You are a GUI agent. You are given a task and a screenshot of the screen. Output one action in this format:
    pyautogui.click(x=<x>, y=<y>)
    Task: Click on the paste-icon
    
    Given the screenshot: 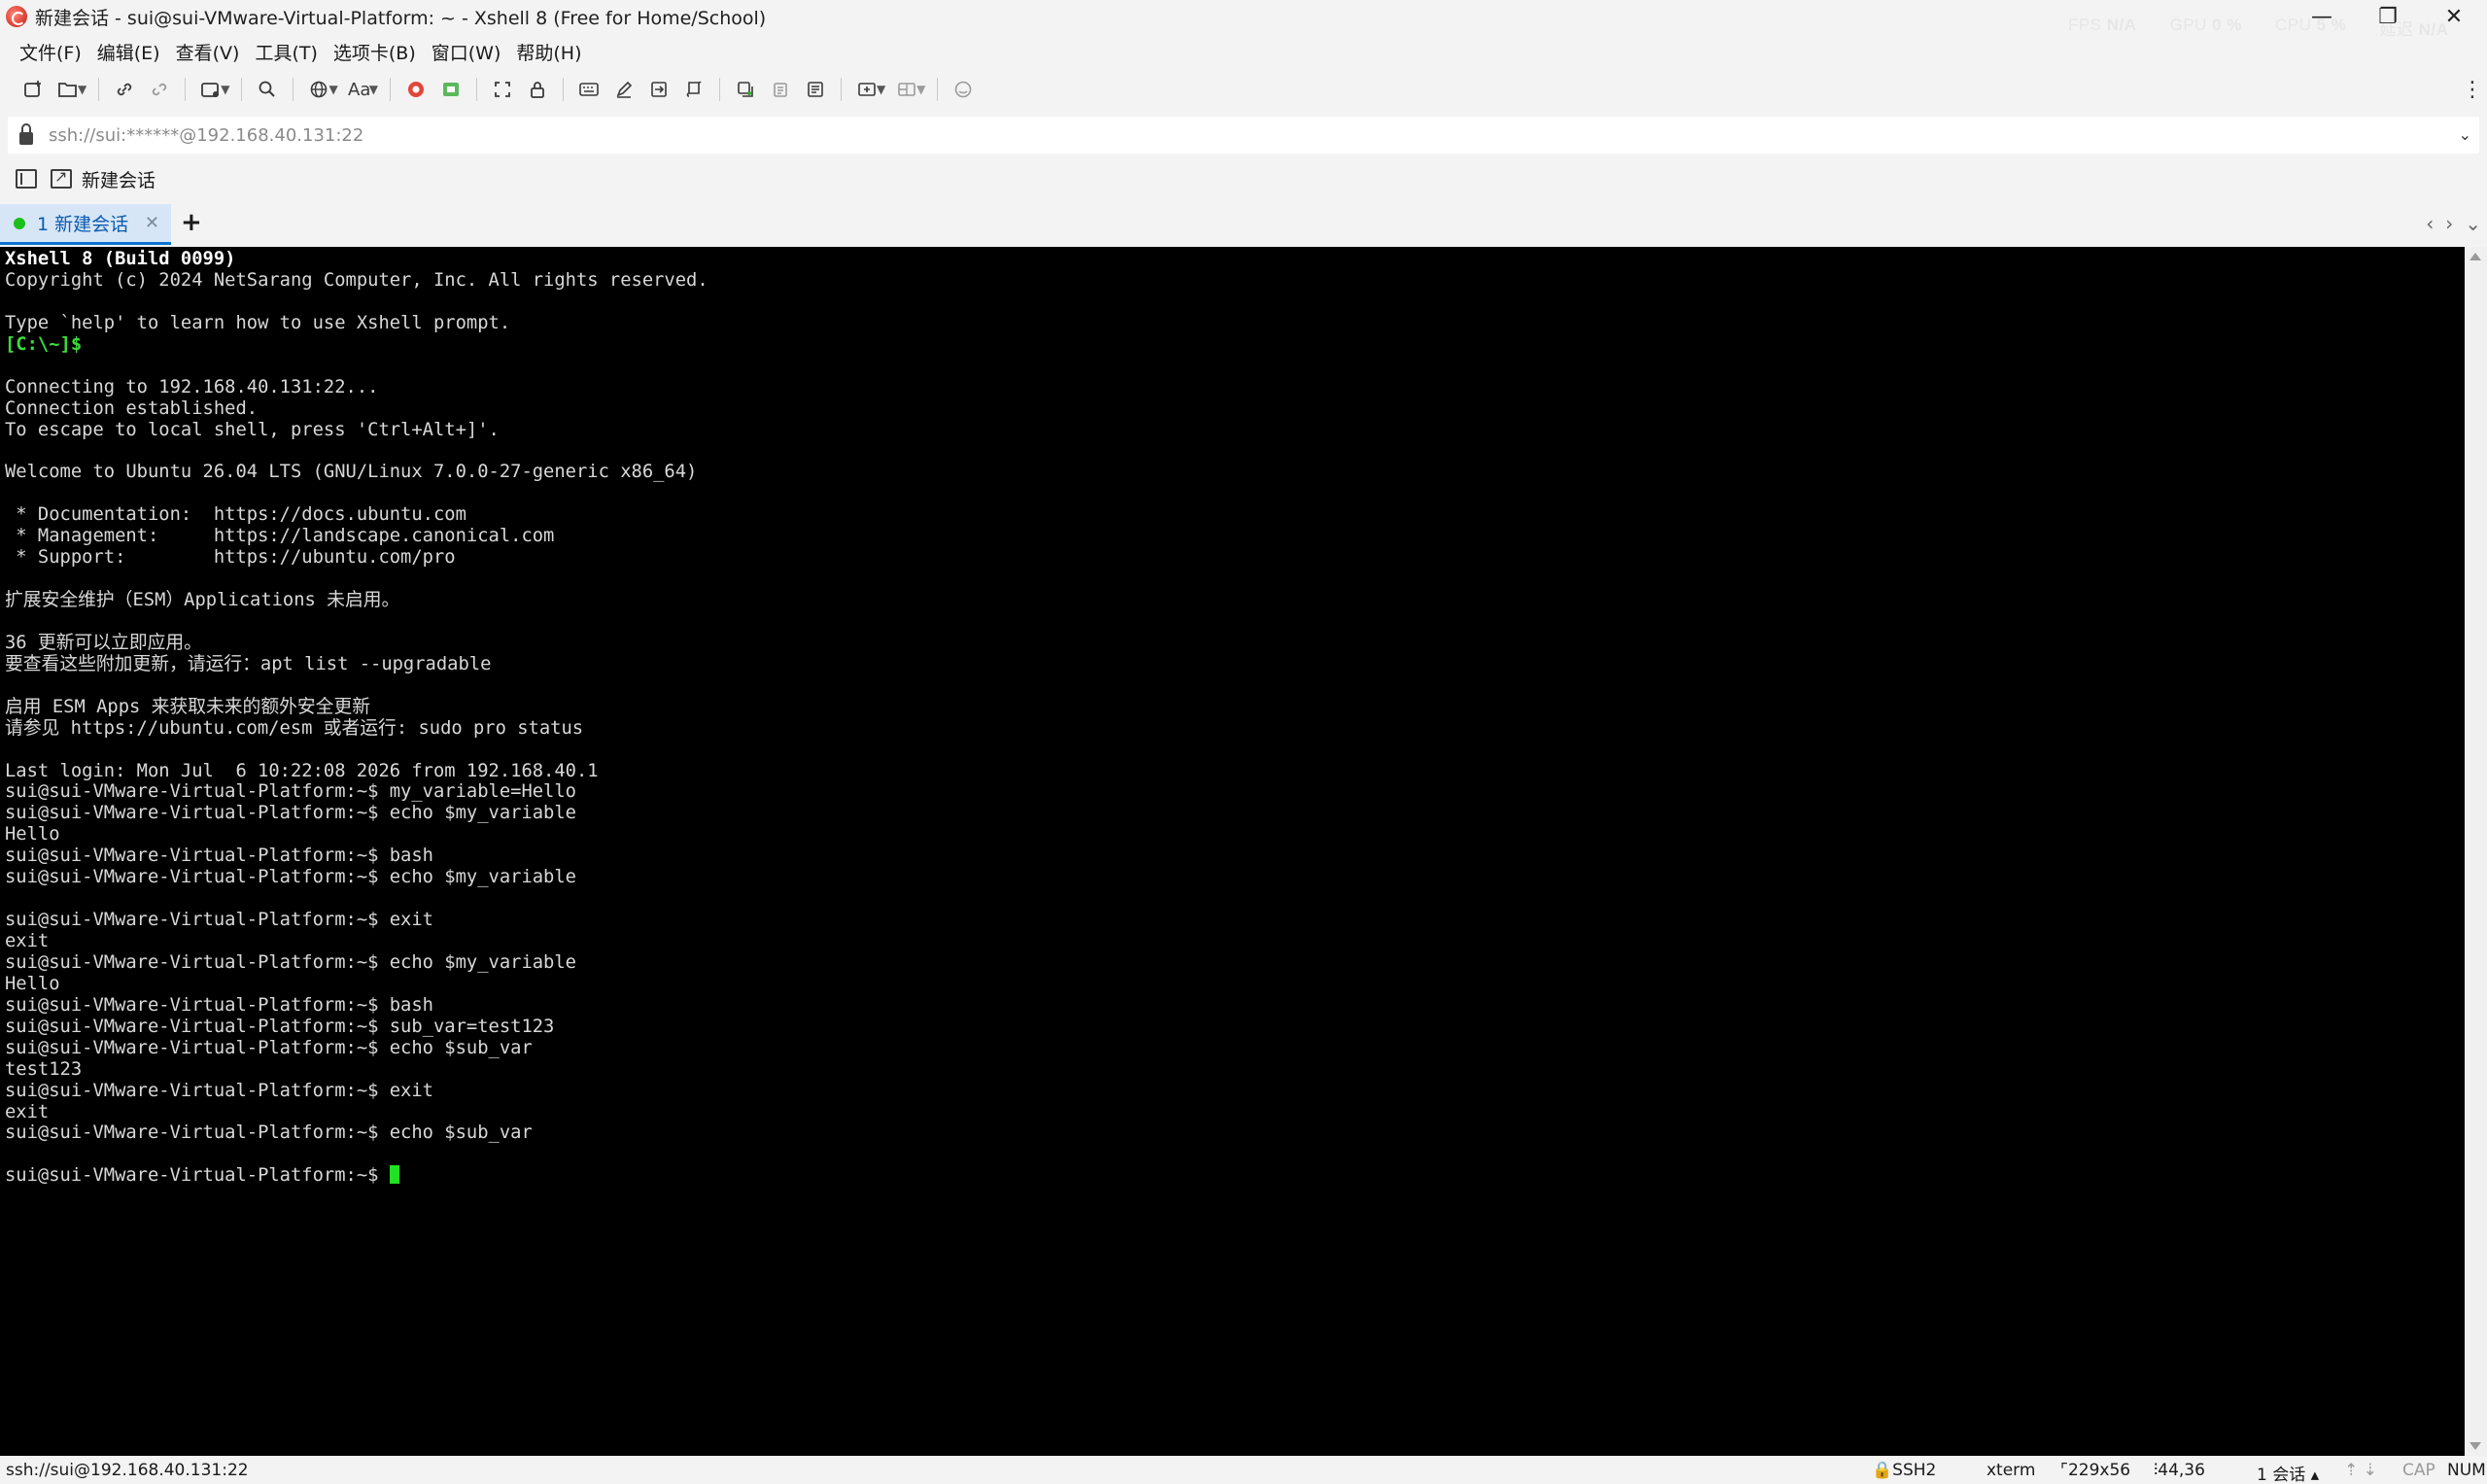 What is the action you would take?
    pyautogui.click(x=780, y=89)
    